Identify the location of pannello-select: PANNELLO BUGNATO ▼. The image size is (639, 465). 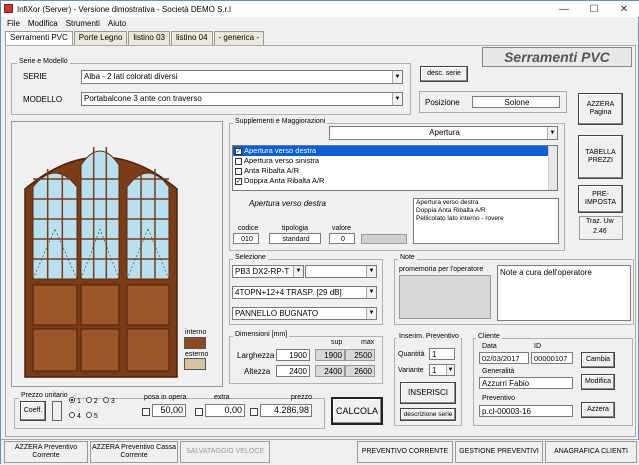
(304, 313).